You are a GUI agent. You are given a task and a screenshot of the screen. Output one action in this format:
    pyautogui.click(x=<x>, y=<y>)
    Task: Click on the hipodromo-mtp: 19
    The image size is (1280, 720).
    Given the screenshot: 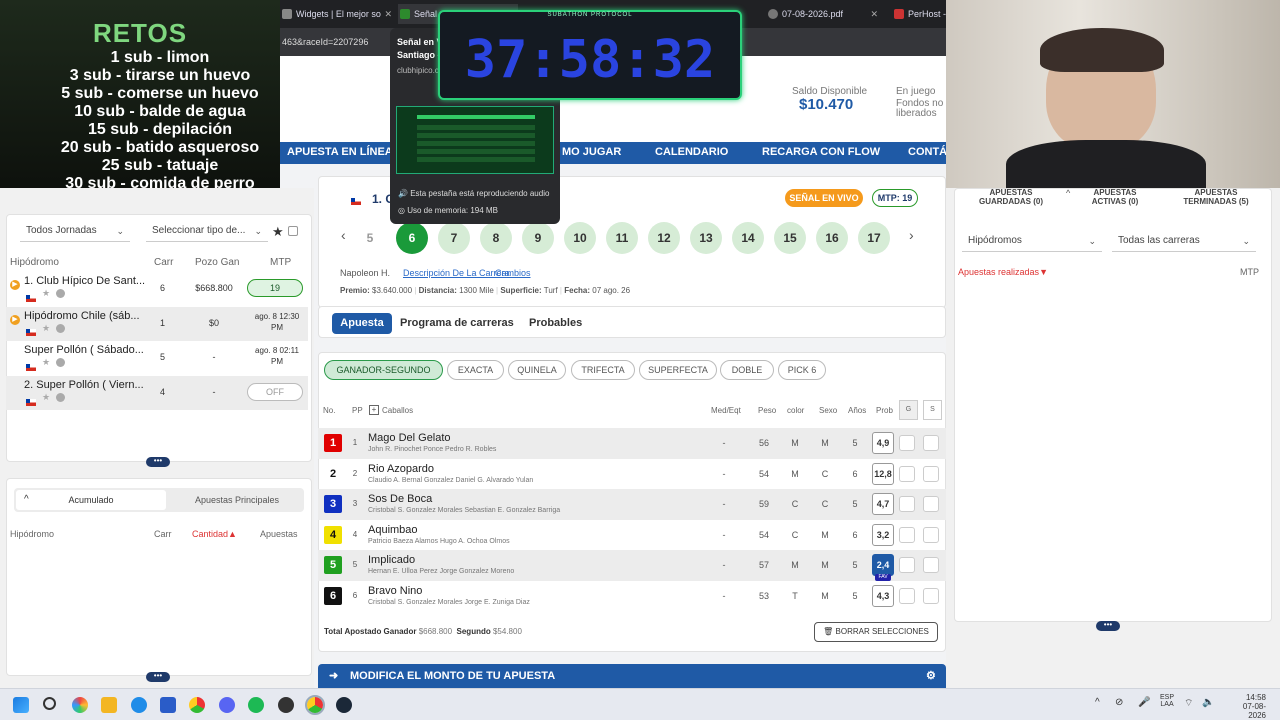 What is the action you would take?
    pyautogui.click(x=275, y=288)
    